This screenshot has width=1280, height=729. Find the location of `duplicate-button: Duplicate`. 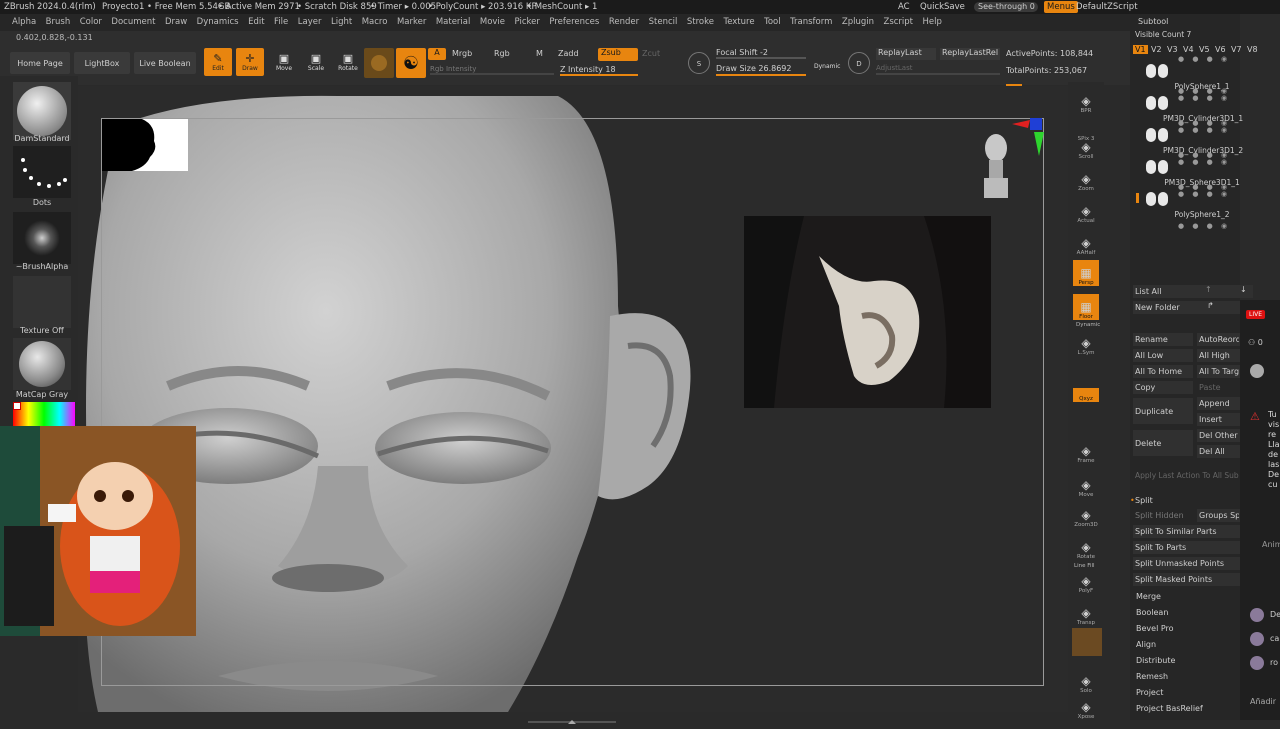

duplicate-button: Duplicate is located at coordinates (1154, 411).